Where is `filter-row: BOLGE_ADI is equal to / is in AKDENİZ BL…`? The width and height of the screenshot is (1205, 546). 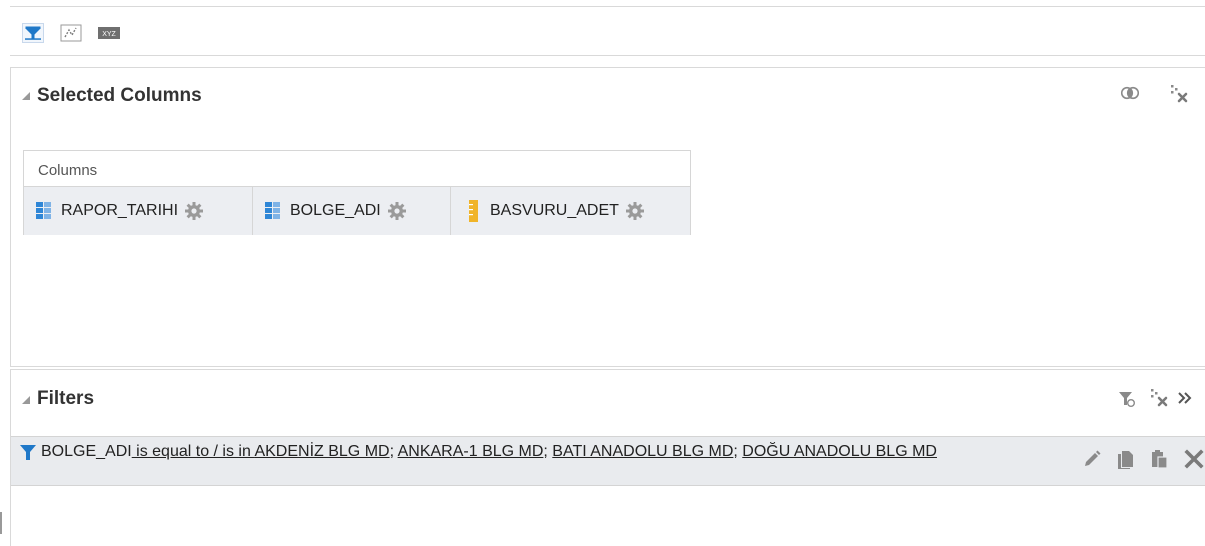
filter-row: BOLGE_ADI is equal to / is in AKDENİZ BL… is located at coordinates (608, 461).